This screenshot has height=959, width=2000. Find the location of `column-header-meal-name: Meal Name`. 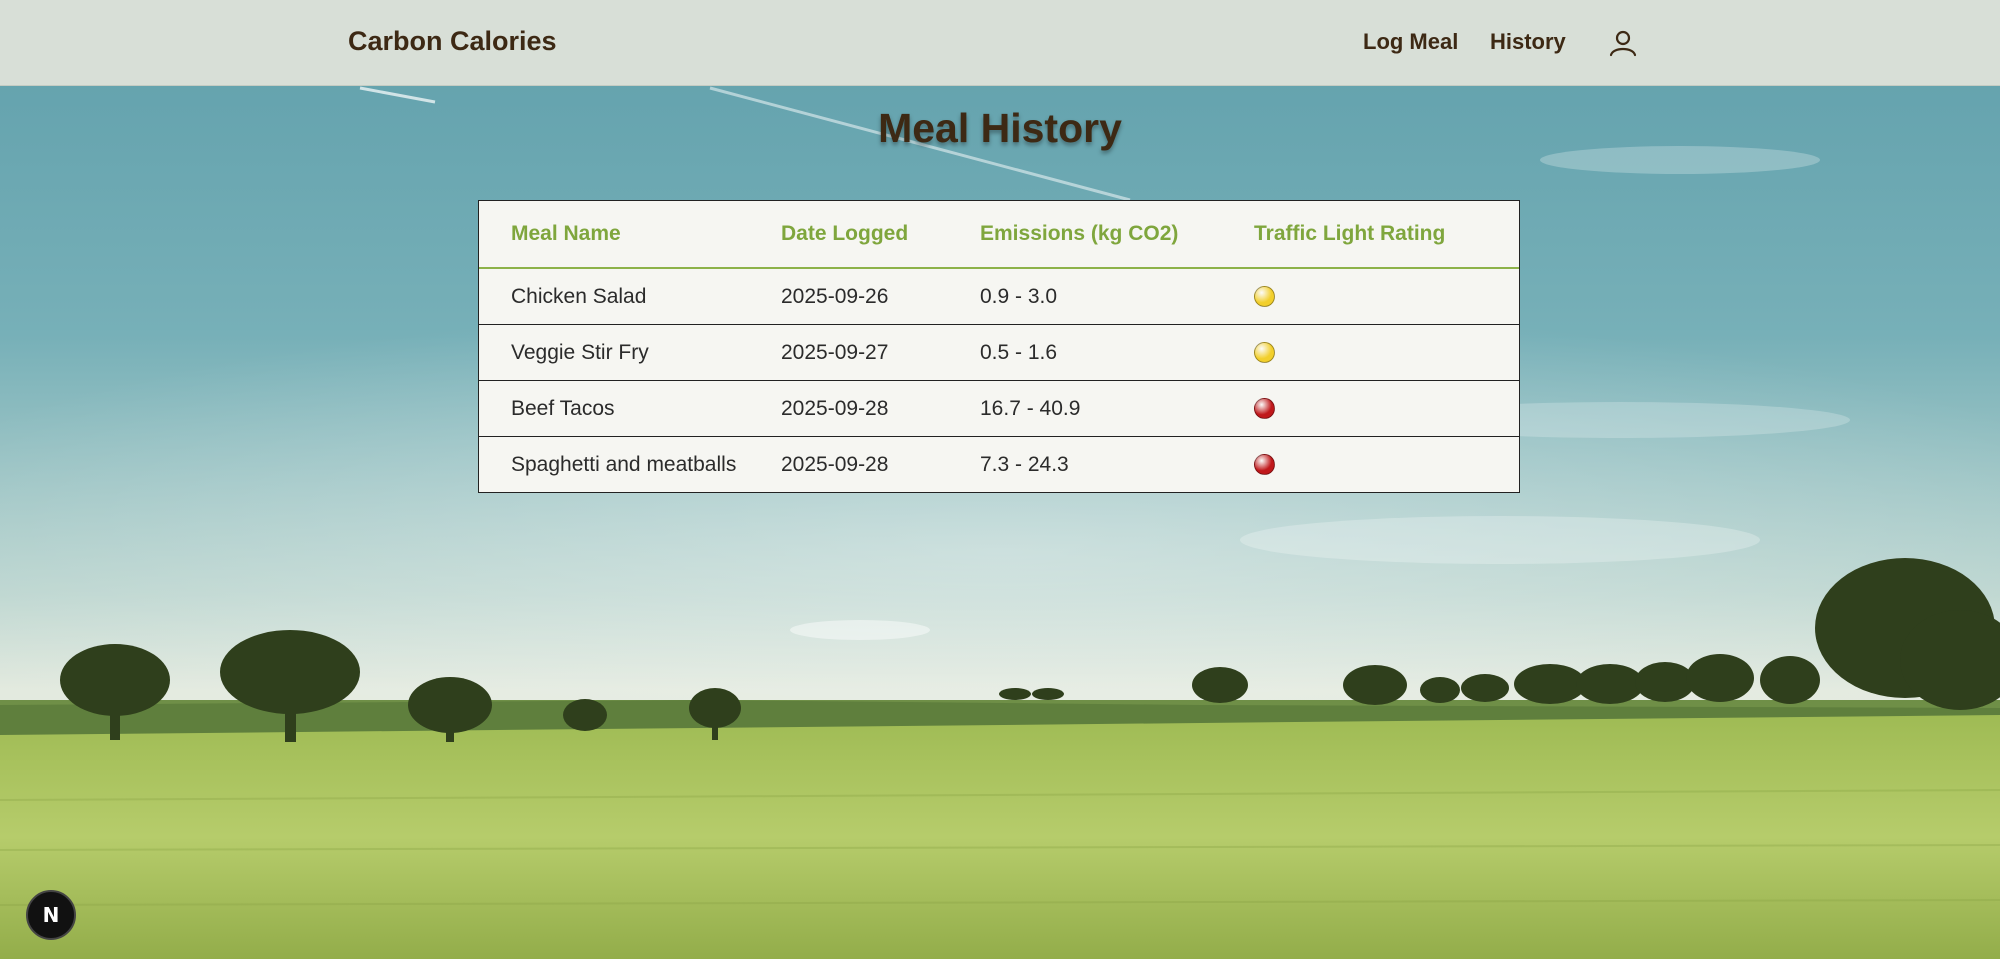

column-header-meal-name: Meal Name is located at coordinates (630, 235).